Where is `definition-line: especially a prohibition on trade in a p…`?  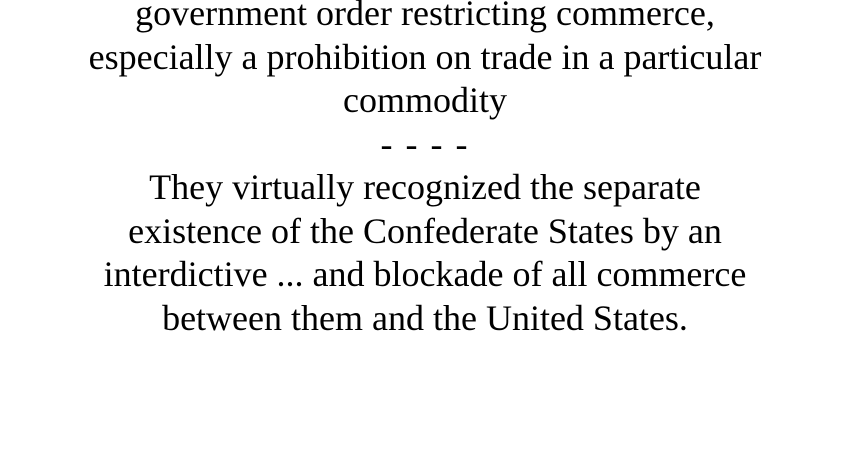
definition-line: especially a prohibition on trade in a p… is located at coordinates (425, 56).